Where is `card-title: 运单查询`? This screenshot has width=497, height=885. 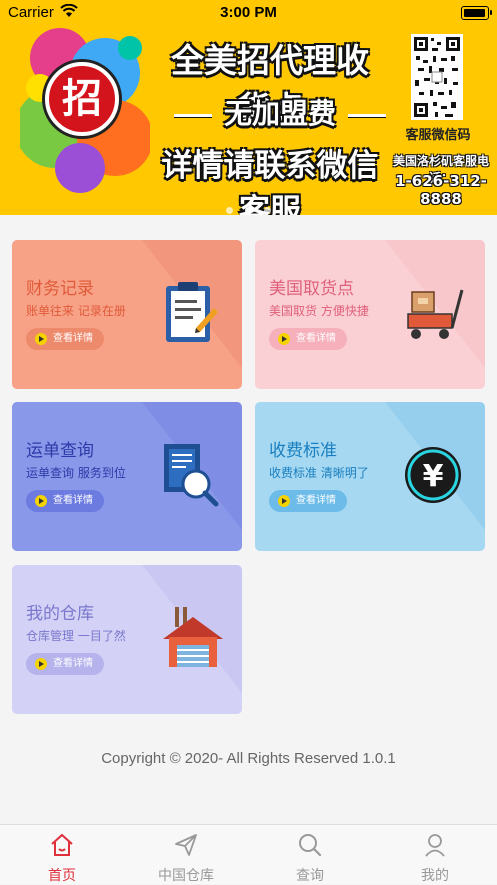
card-title: 运单查询 is located at coordinates (60, 451).